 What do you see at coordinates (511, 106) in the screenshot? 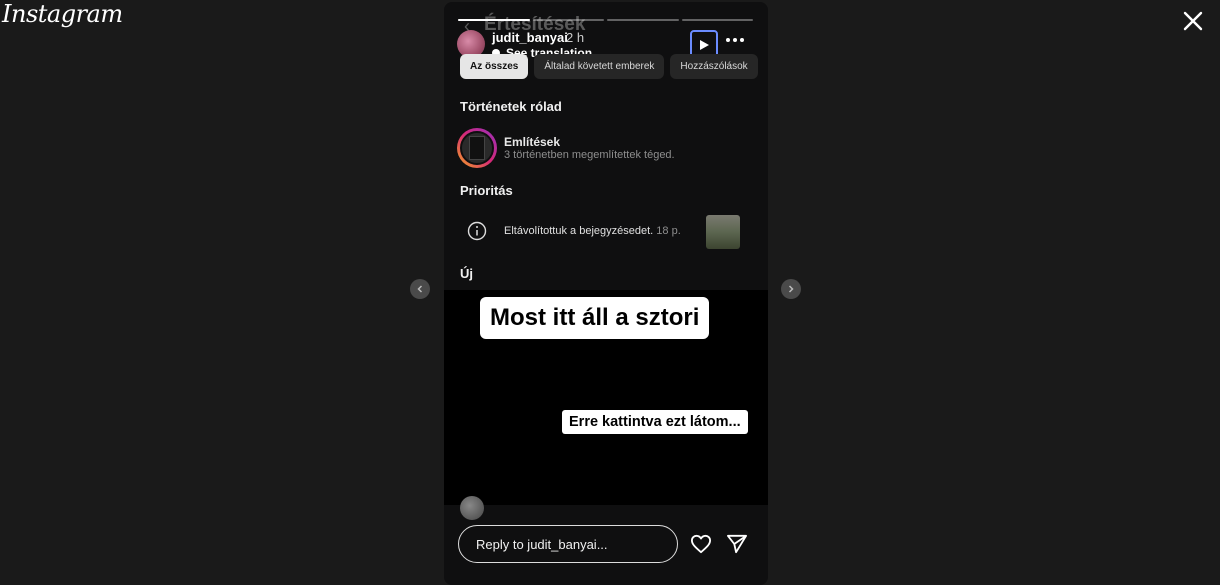
I see `section-about-you: Történetek rólad` at bounding box center [511, 106].